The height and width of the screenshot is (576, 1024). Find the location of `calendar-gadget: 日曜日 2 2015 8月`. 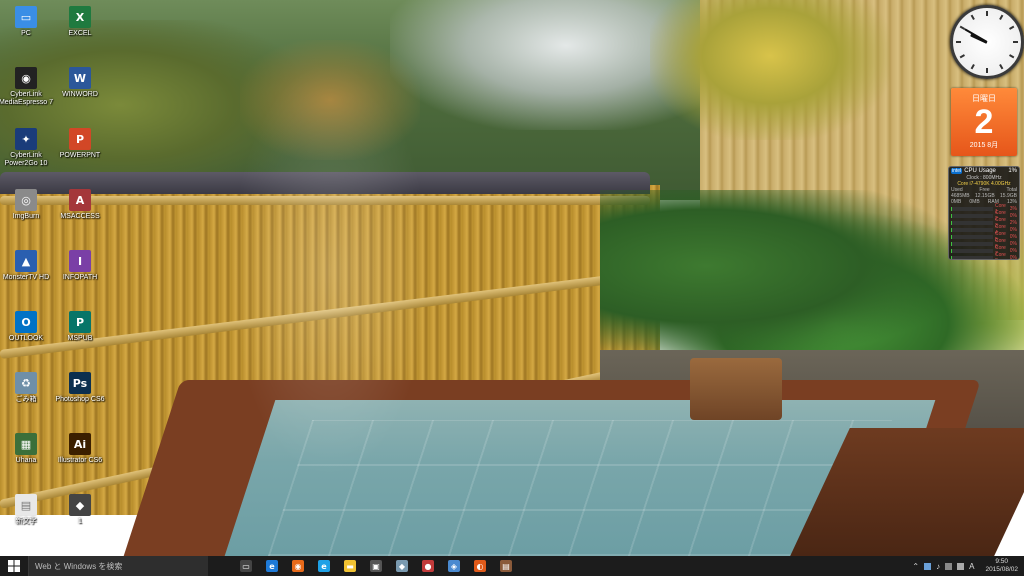

calendar-gadget: 日曜日 2 2015 8月 is located at coordinates (984, 122).